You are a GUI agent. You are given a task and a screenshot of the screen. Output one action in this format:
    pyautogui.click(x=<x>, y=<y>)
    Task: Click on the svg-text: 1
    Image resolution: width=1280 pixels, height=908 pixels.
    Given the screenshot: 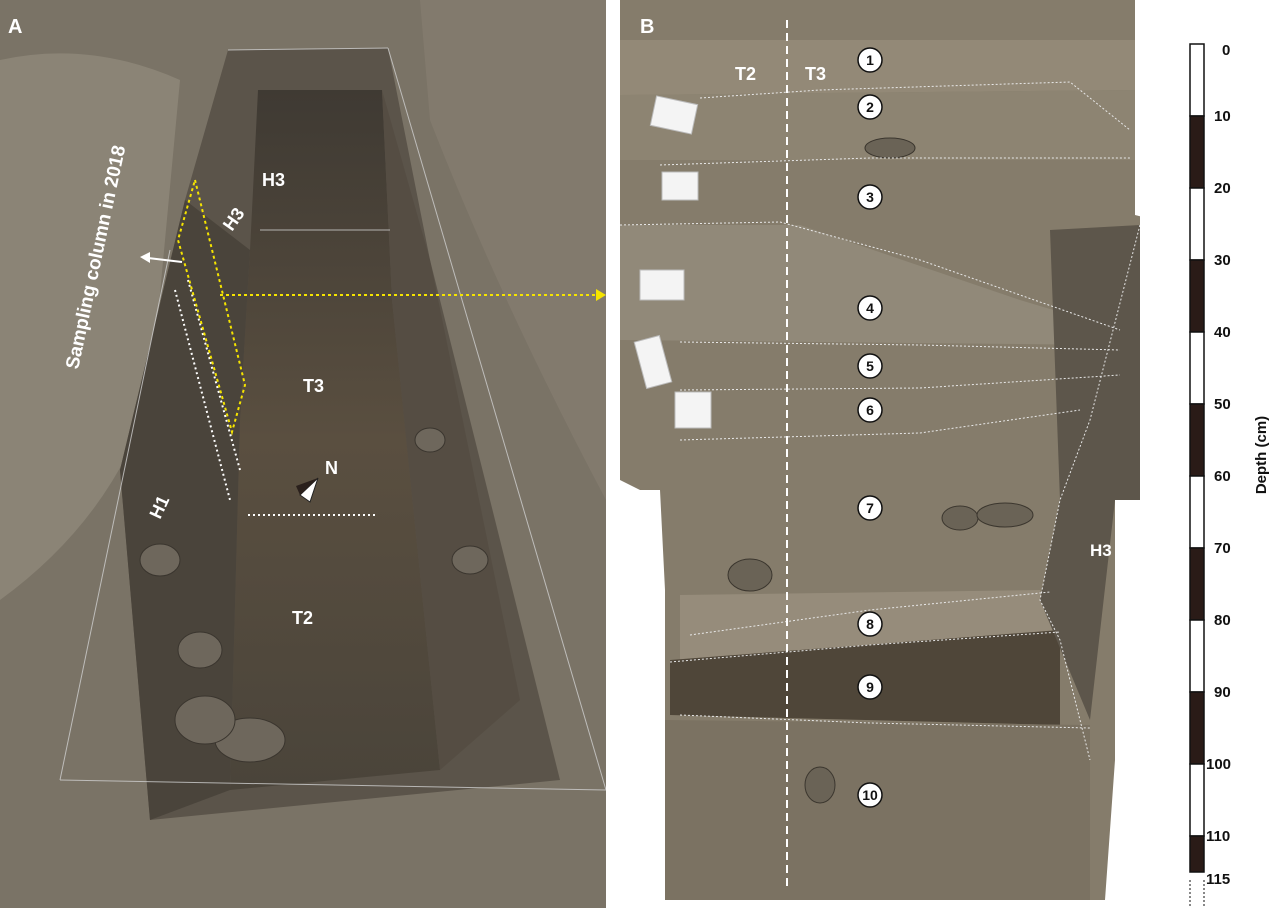 What is the action you would take?
    pyautogui.click(x=870, y=60)
    